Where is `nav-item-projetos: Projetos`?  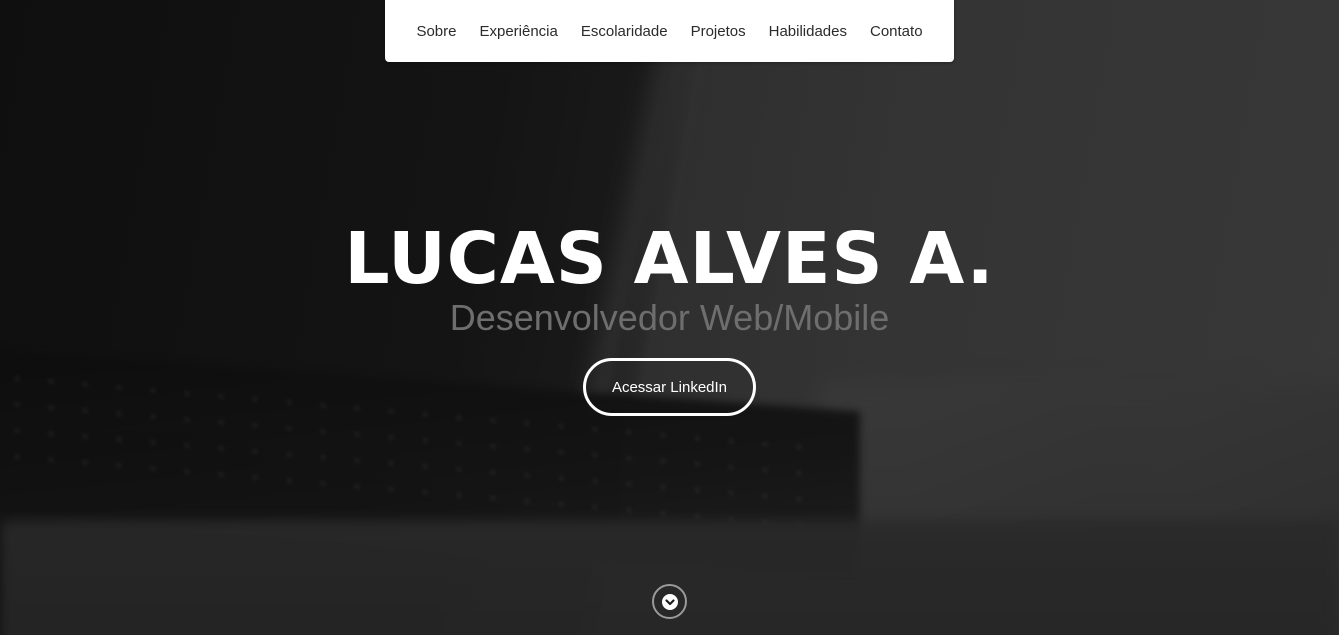
nav-item-projetos: Projetos is located at coordinates (718, 31).